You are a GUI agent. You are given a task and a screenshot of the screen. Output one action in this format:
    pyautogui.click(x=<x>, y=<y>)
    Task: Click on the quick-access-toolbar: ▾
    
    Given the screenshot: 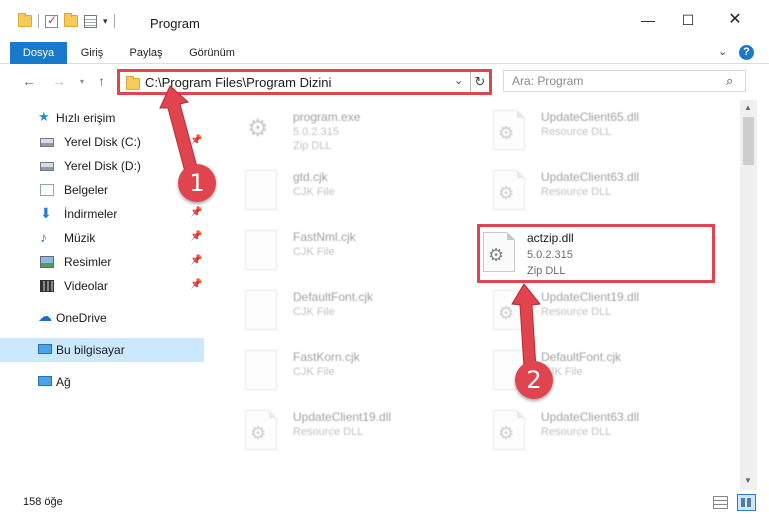 What is the action you would take?
    pyautogui.click(x=66, y=20)
    